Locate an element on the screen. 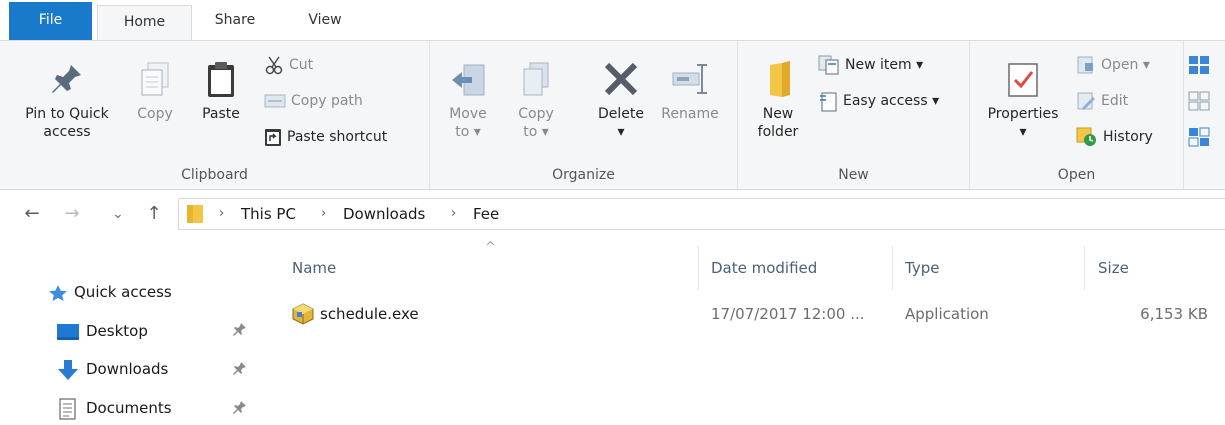 The image size is (1225, 425). sidebar-item-documents: Documents is located at coordinates (114, 408).